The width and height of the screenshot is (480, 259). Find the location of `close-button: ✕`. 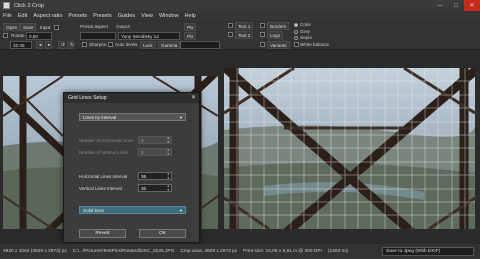

close-button: ✕ is located at coordinates (472, 5).